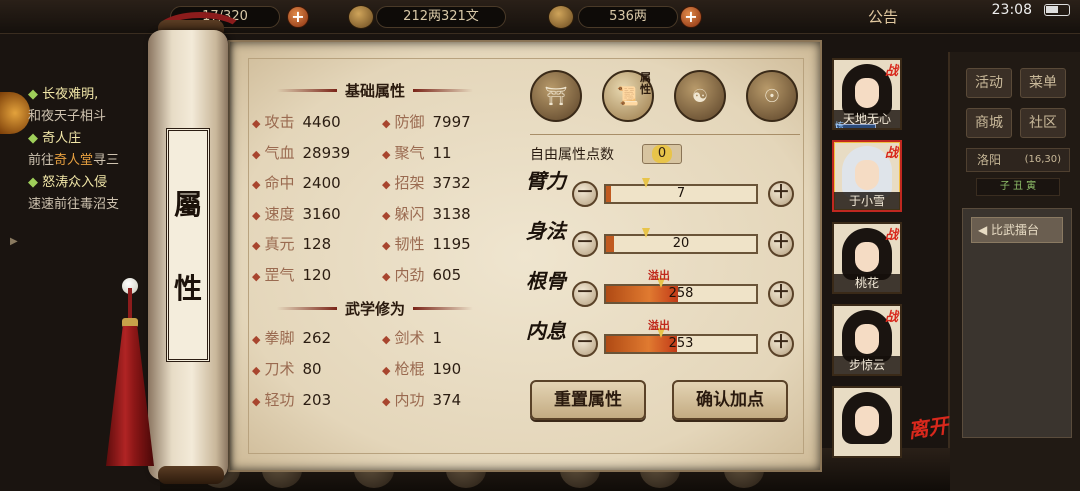 Image resolution: width=1080 pixels, height=491 pixels. What do you see at coordinates (867, 283) in the screenshot?
I see `member-name: 桃花` at bounding box center [867, 283].